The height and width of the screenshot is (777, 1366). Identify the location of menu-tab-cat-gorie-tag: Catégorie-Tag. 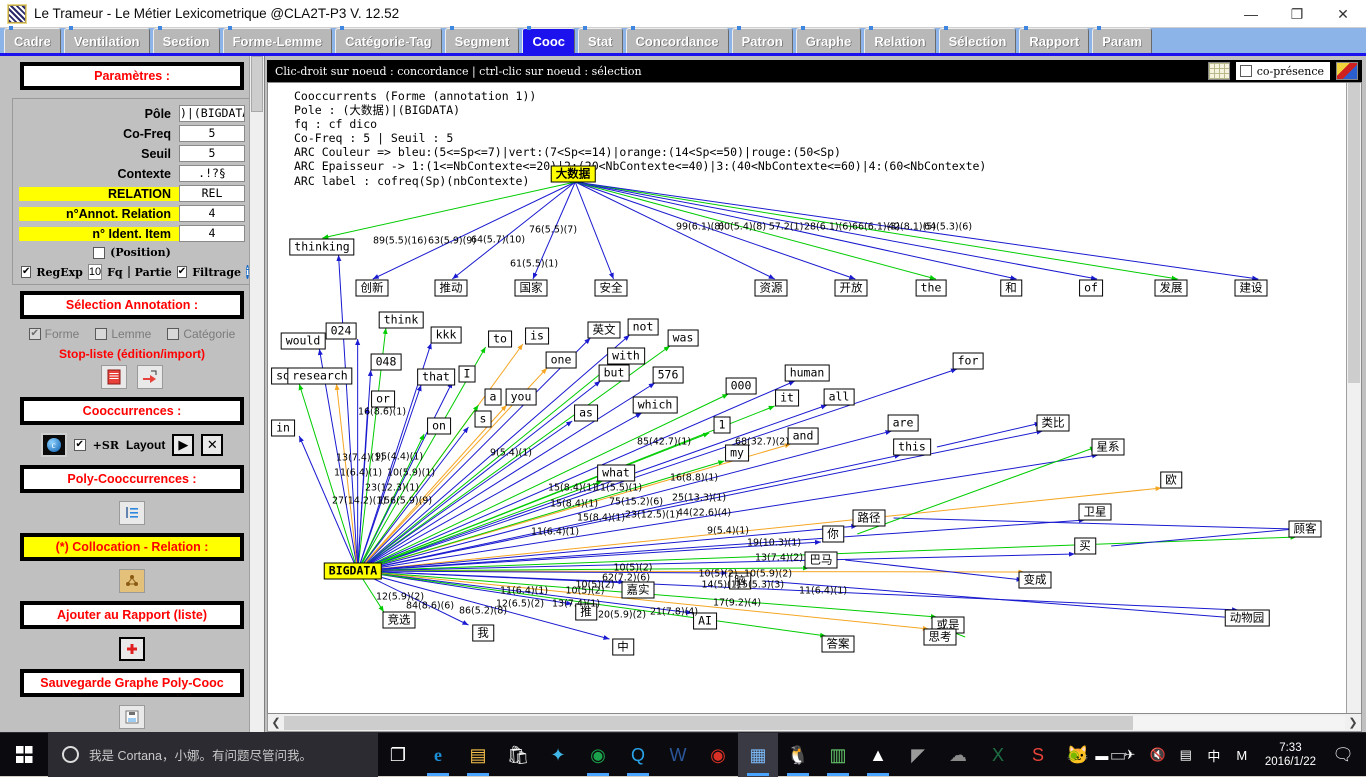
(388, 39).